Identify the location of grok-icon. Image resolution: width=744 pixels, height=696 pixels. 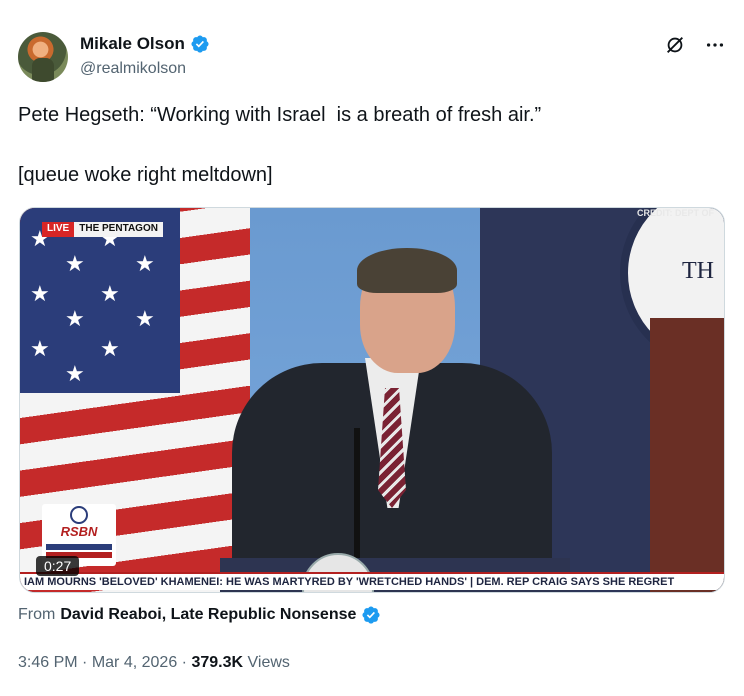
(675, 45).